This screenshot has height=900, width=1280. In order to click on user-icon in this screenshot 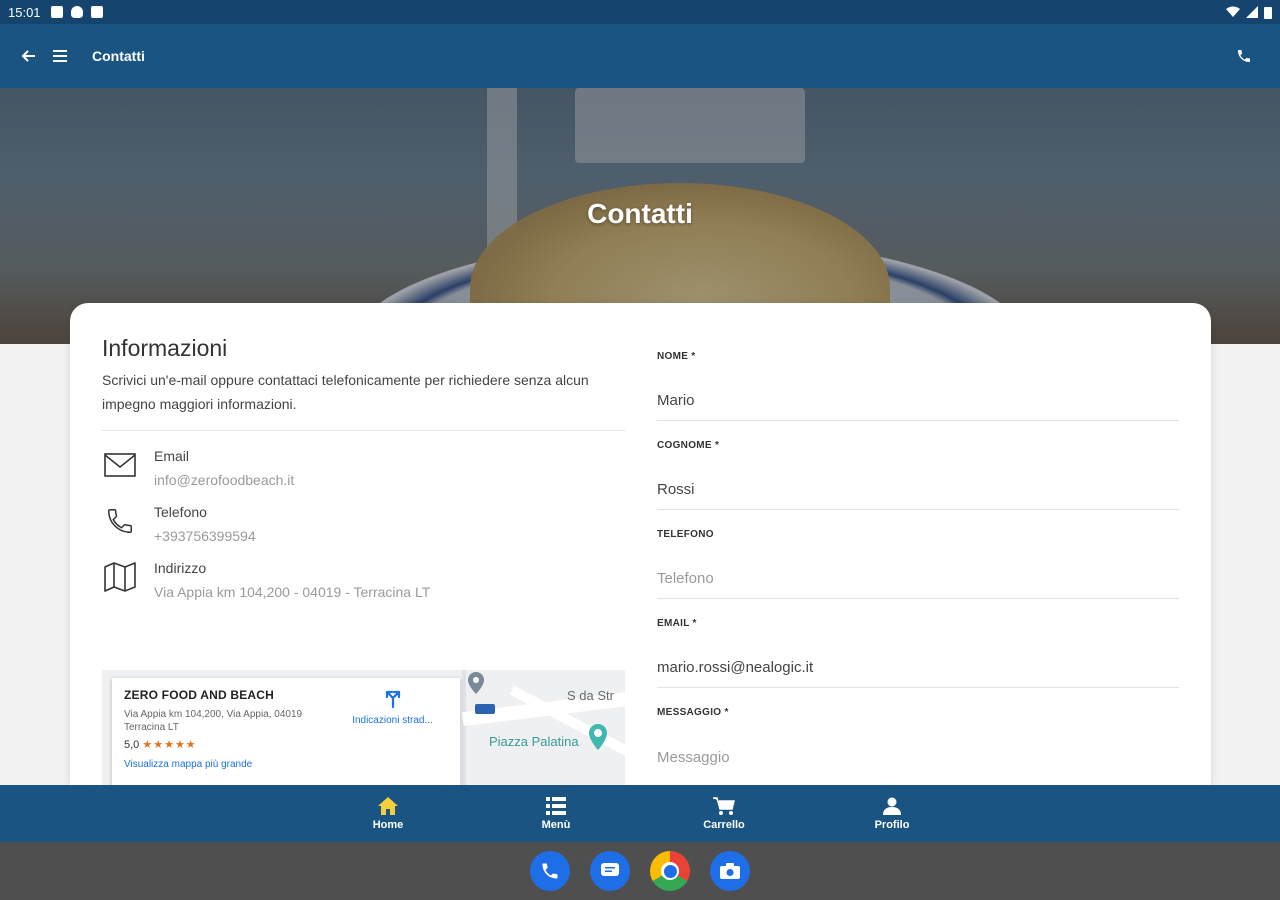, I will do `click(892, 806)`.